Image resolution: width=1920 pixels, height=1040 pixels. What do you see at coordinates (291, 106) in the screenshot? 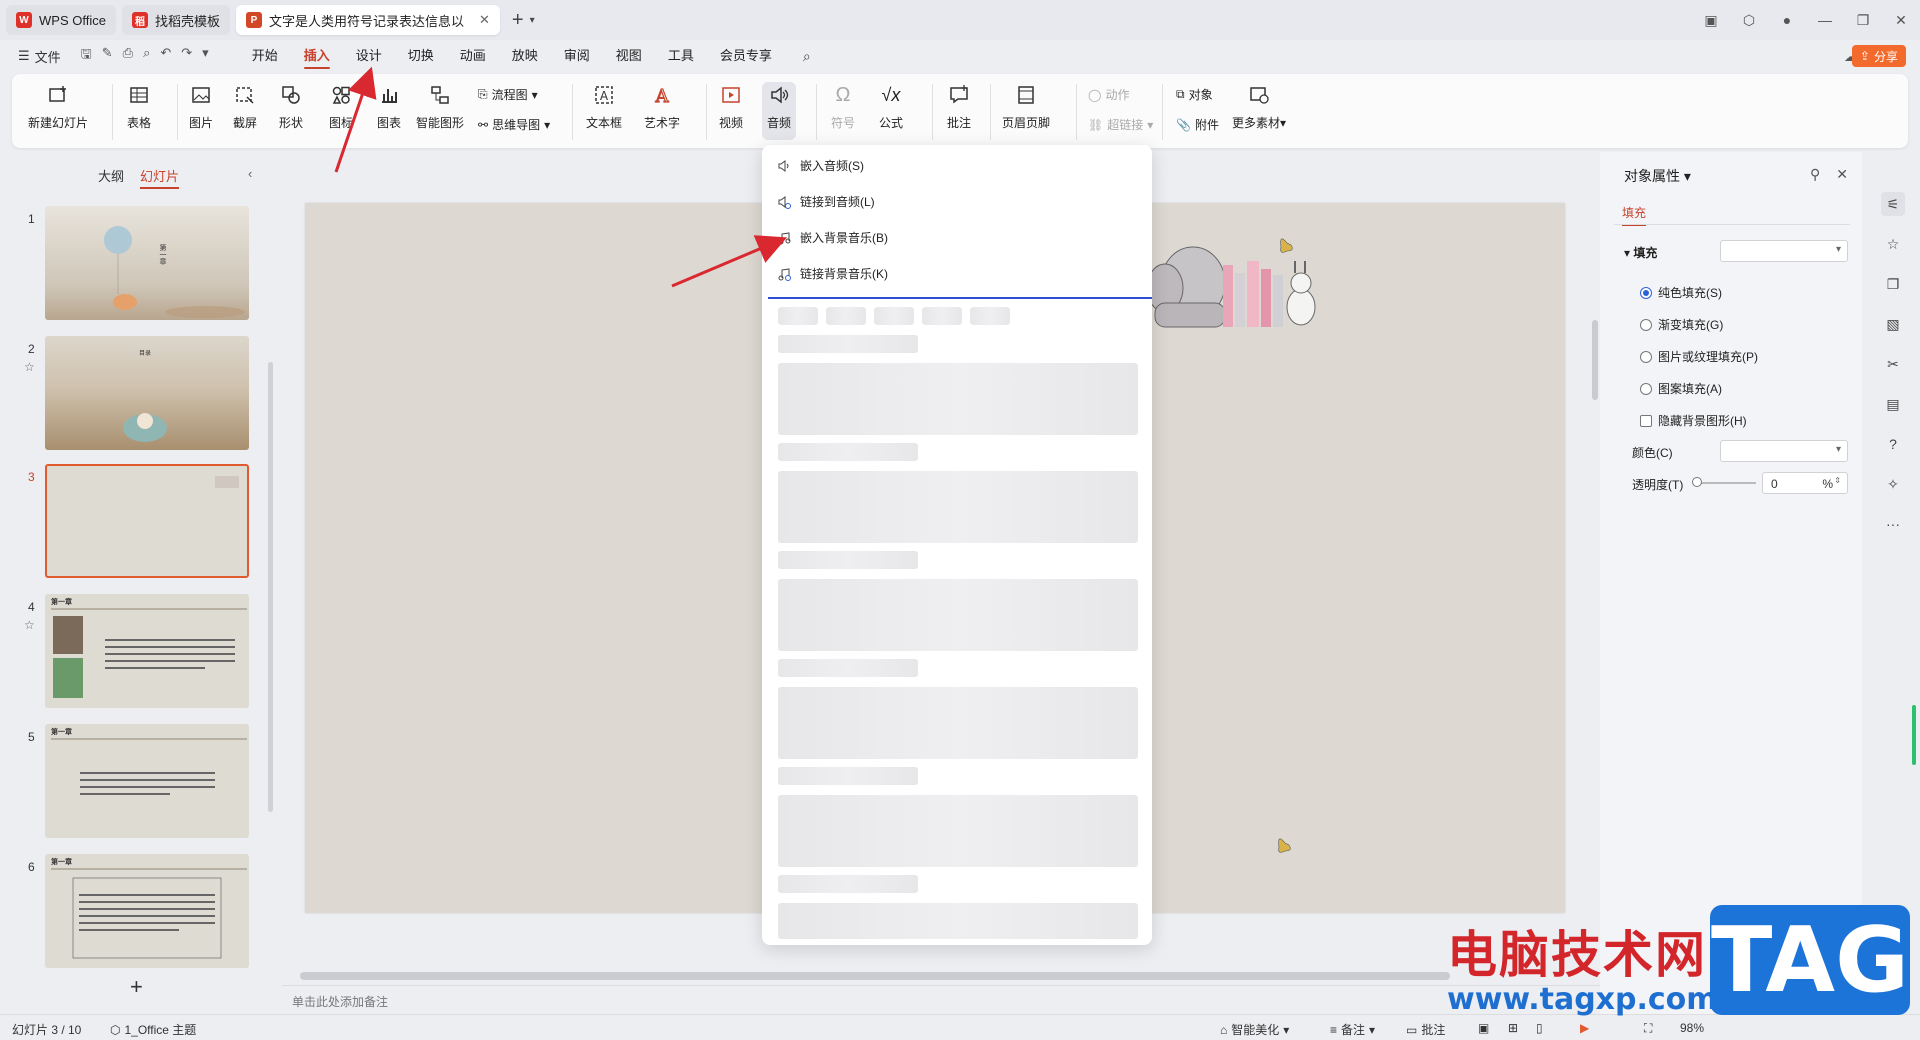
I see `shape-button: 形状` at bounding box center [291, 106].